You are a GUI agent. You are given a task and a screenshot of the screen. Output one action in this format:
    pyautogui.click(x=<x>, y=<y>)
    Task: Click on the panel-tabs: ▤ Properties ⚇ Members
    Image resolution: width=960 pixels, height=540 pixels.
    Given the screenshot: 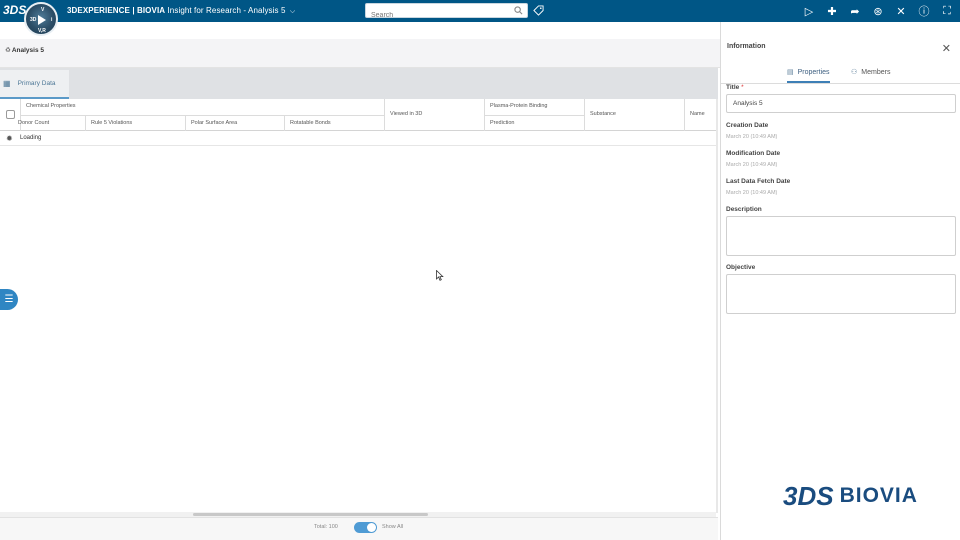 What is the action you would take?
    pyautogui.click(x=840, y=74)
    